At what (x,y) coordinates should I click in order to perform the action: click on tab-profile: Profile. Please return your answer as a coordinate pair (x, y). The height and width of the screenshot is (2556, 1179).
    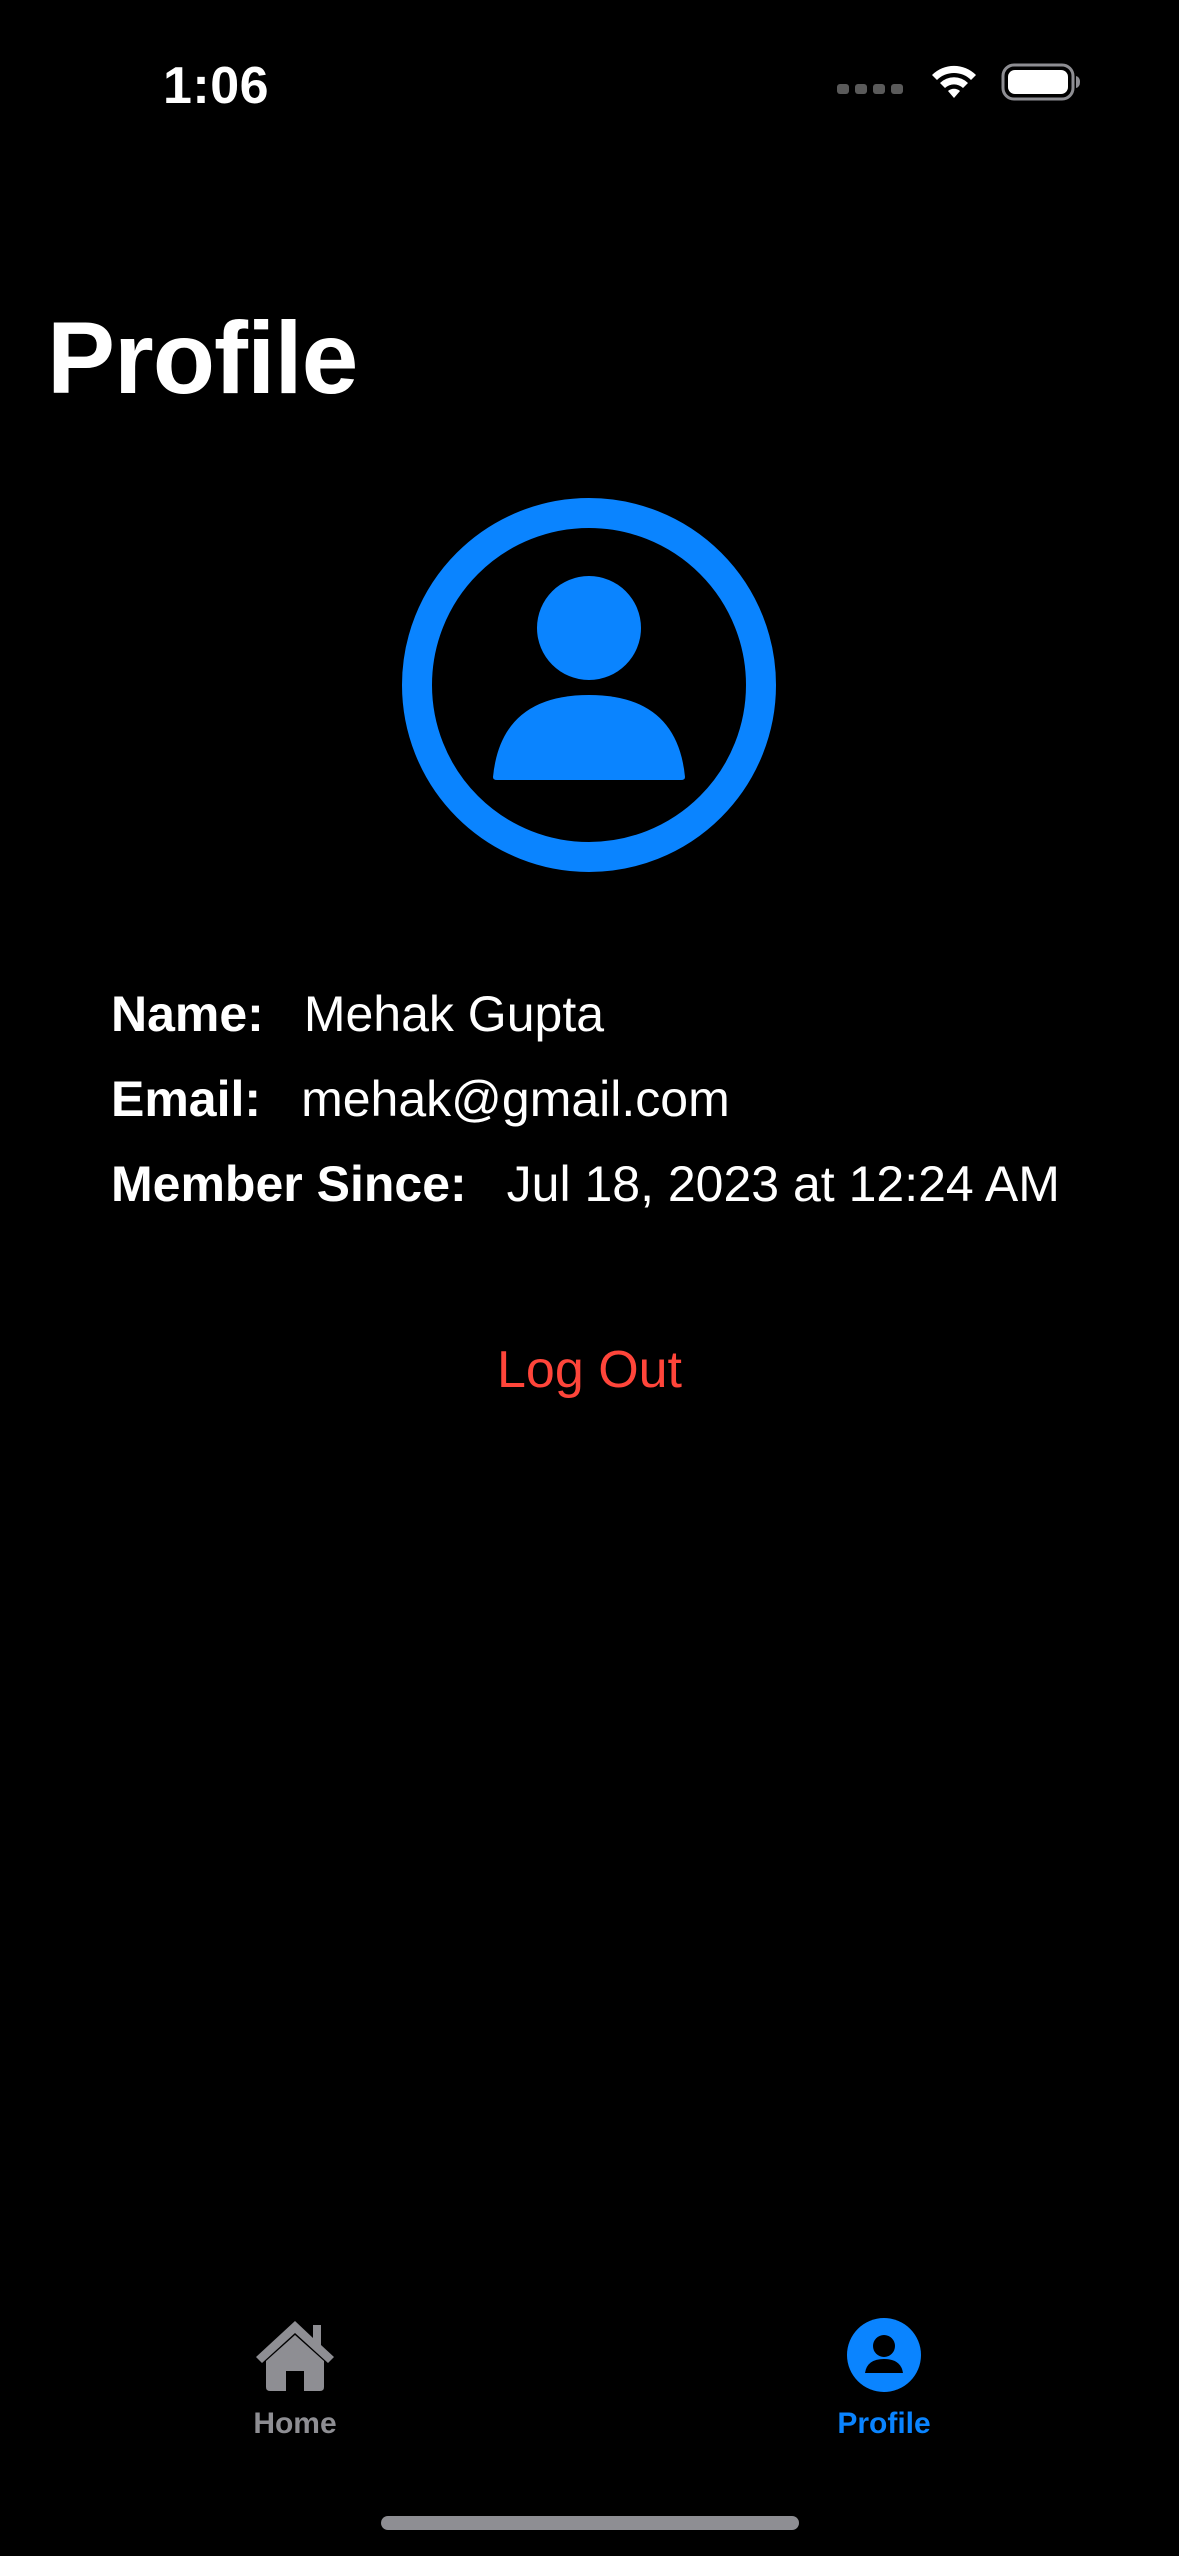
    Looking at the image, I should click on (884, 2390).